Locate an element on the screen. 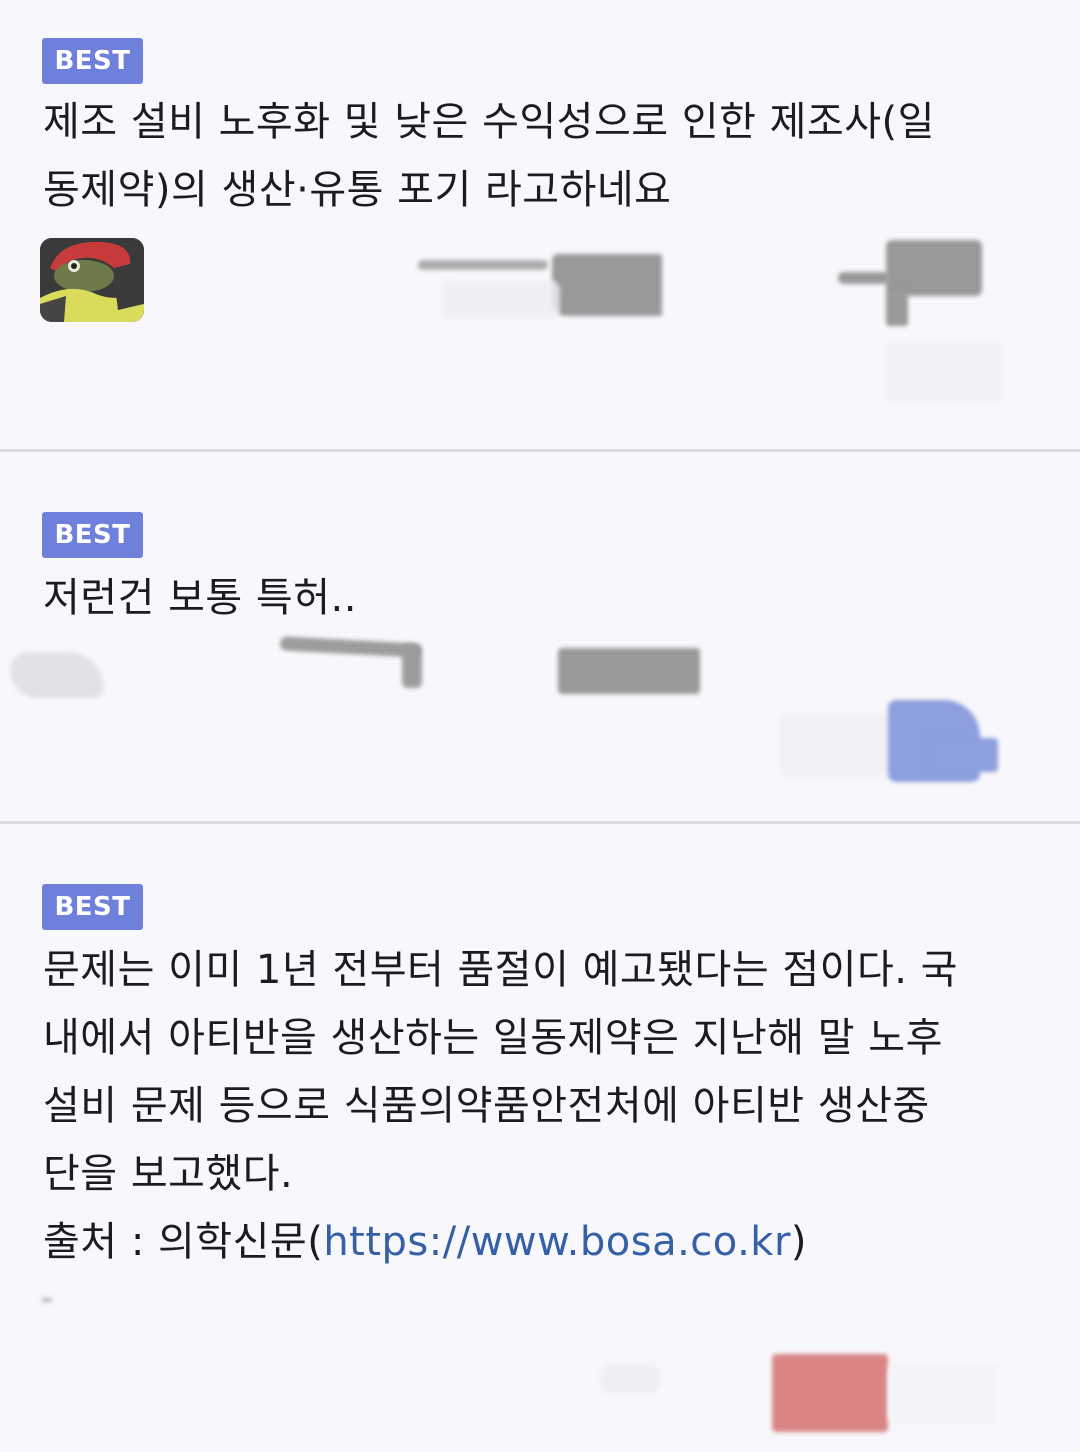  source-suffix: ) is located at coordinates (799, 1242).